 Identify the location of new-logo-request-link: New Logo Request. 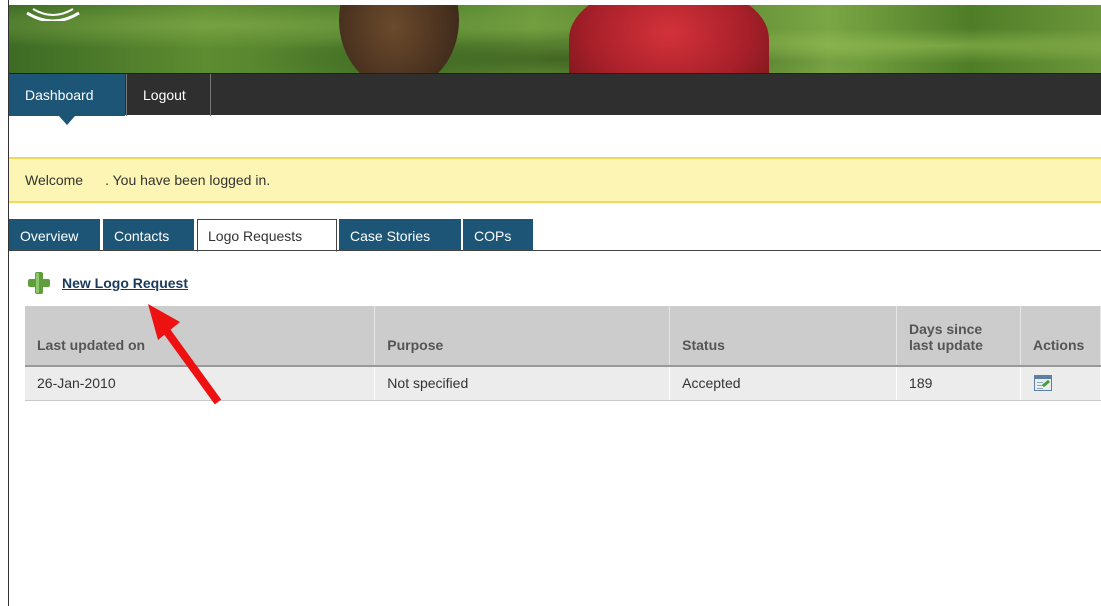
(125, 283).